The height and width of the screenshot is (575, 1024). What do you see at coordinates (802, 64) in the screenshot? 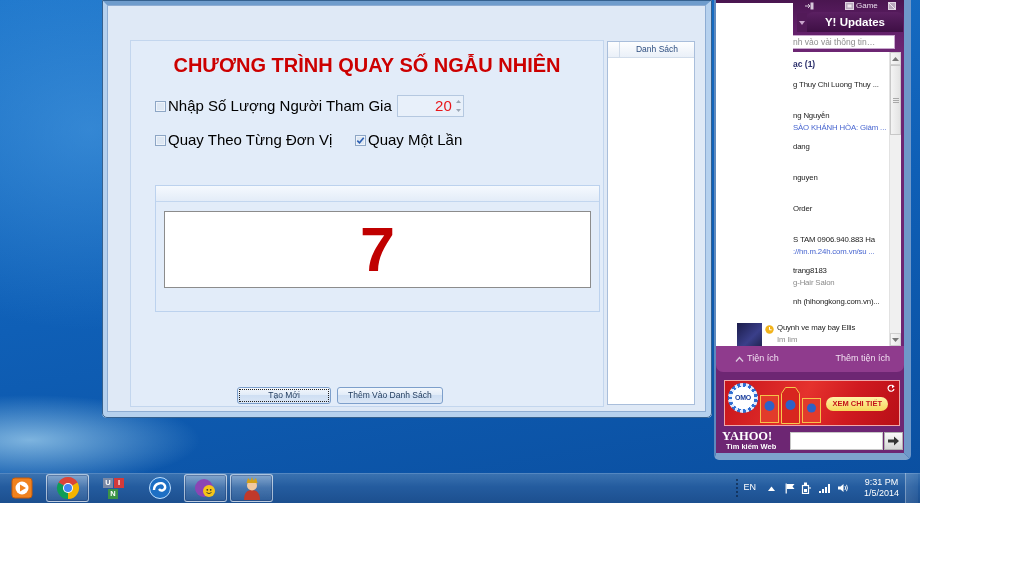
I see `group-header: ạc (1)` at bounding box center [802, 64].